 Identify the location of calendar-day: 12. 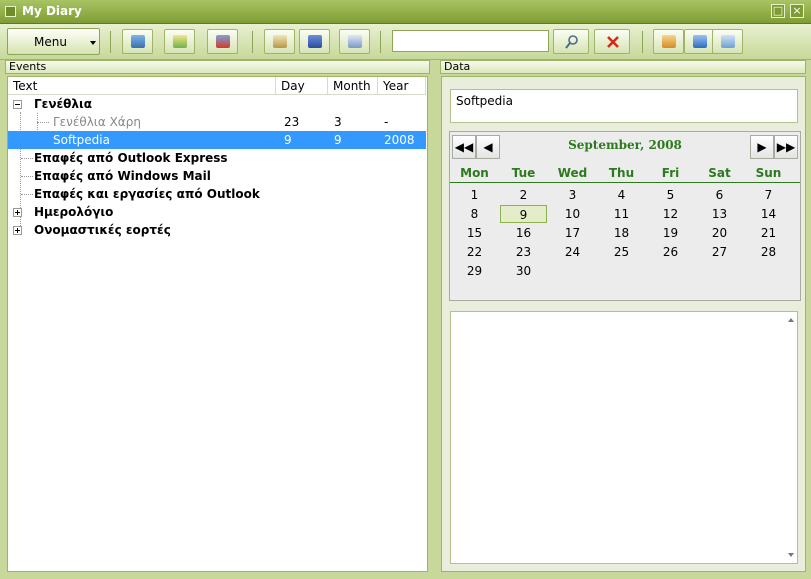
(670, 214).